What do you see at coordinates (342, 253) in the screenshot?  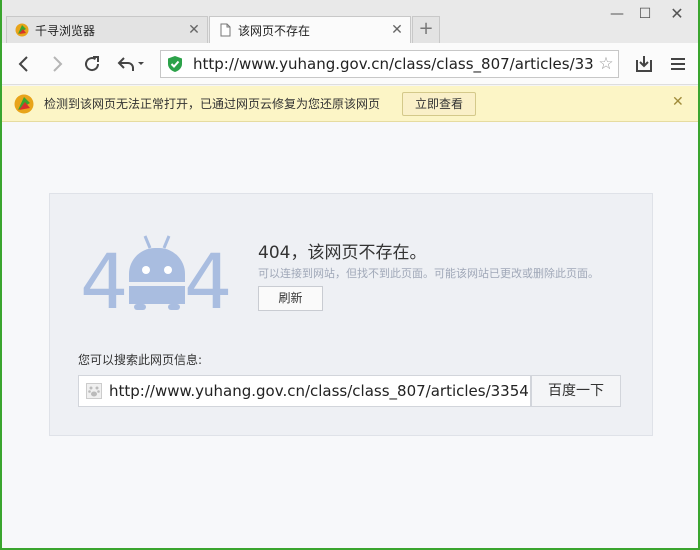 I see `error-title: 404，该网页不存在。` at bounding box center [342, 253].